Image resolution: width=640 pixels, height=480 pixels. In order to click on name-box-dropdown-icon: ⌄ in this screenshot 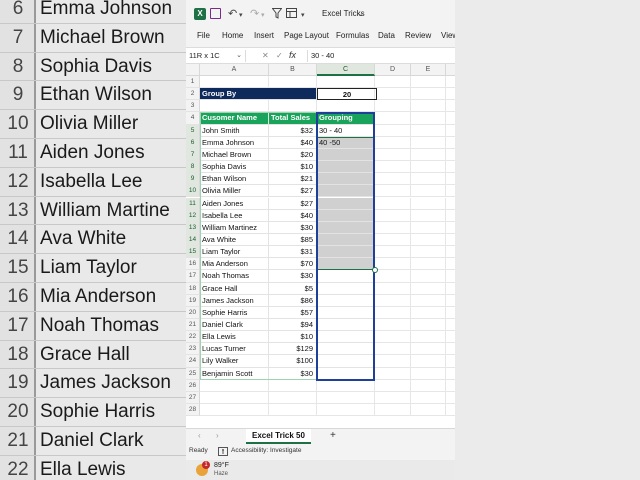, I will do `click(239, 56)`.